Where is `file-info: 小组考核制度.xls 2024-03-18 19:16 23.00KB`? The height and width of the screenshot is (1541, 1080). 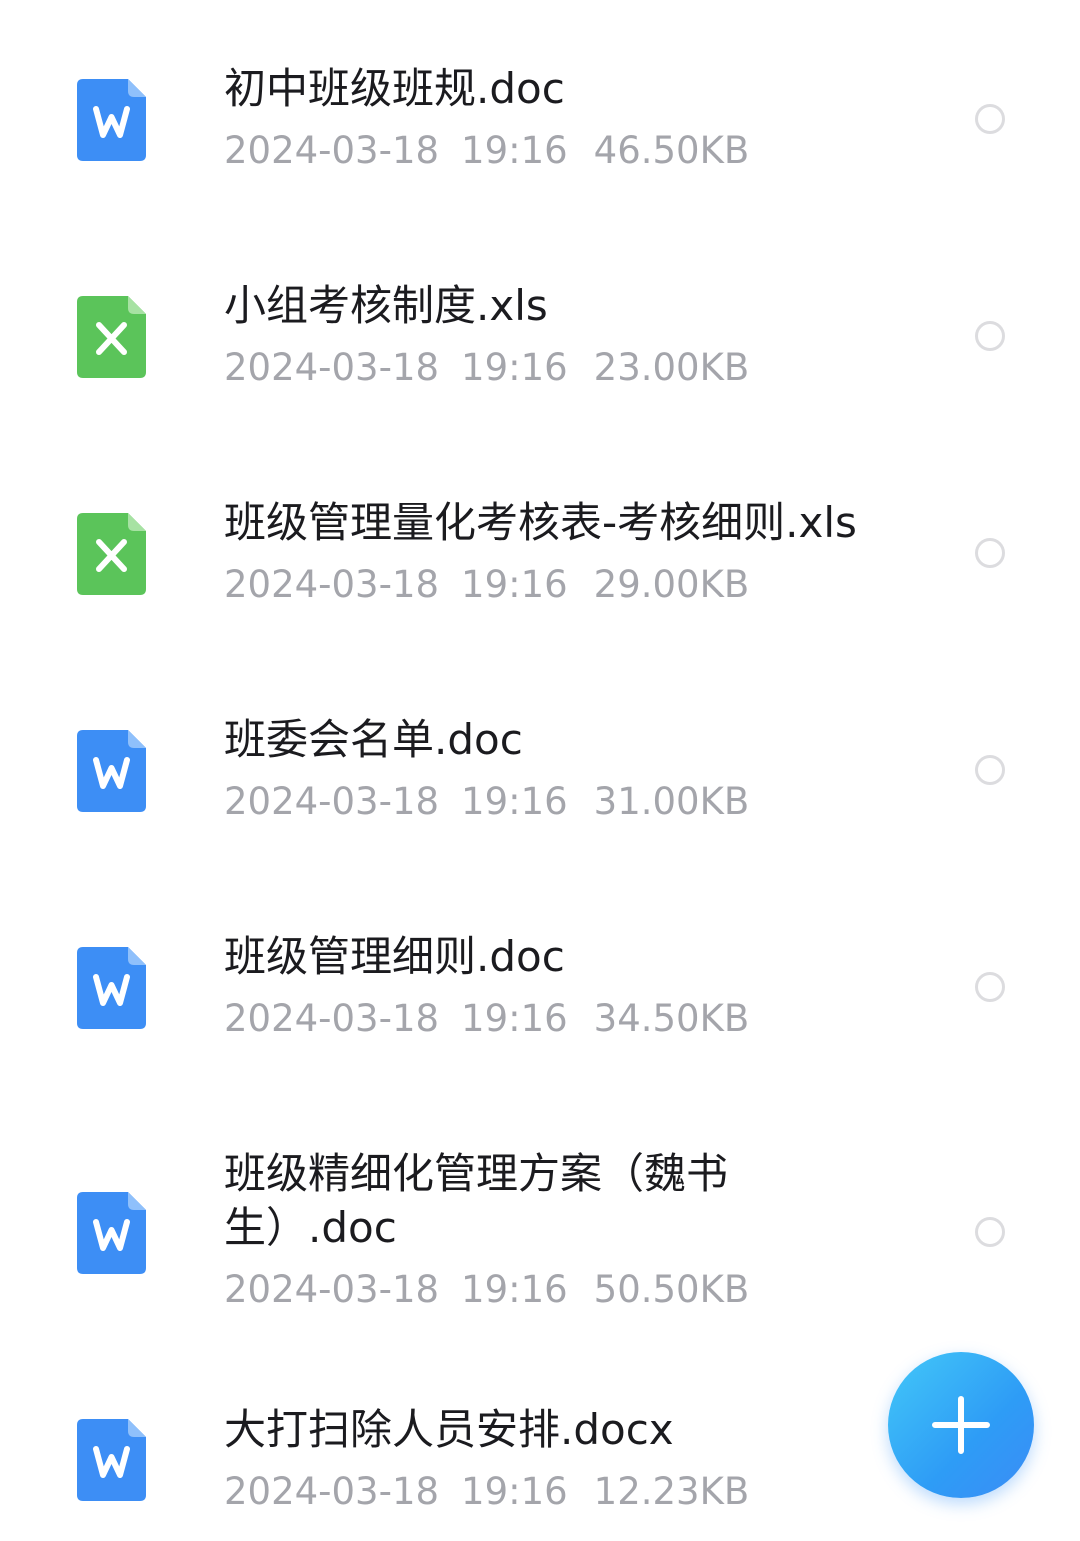
file-info: 小组考核制度.xls 2024-03-18 19:16 23.00KB is located at coordinates (574, 335).